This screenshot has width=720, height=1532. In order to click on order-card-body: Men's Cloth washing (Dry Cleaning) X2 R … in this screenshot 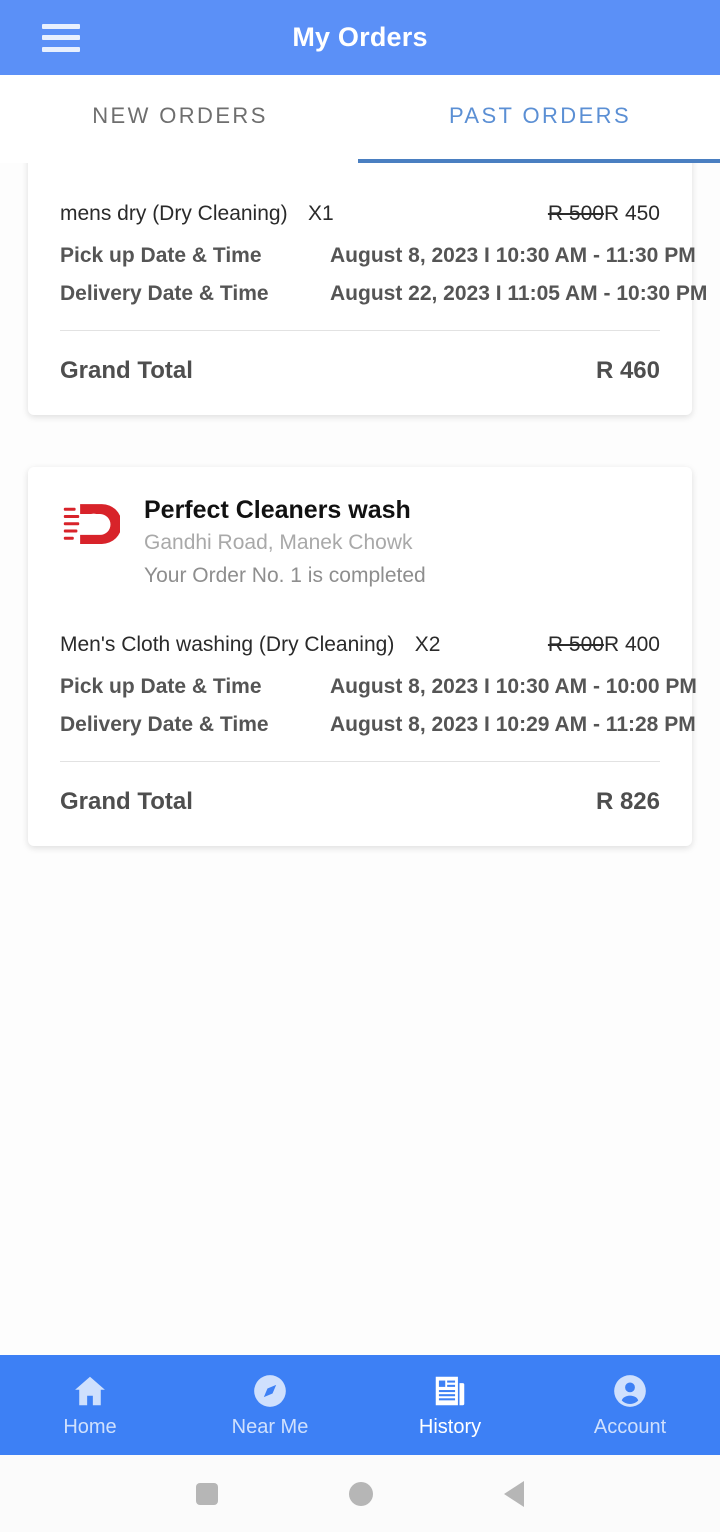, I will do `click(378, 724)`.